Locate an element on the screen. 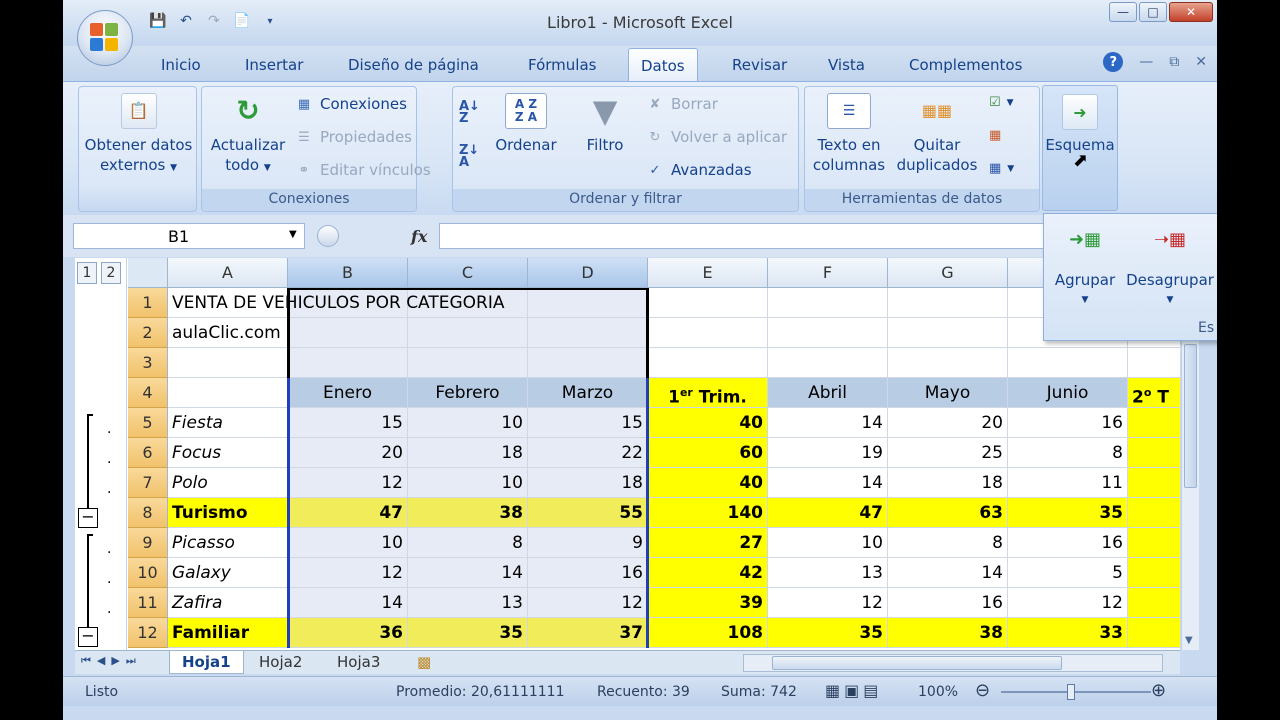 This screenshot has height=720, width=1280. cell-f7: 14 is located at coordinates (828, 483).